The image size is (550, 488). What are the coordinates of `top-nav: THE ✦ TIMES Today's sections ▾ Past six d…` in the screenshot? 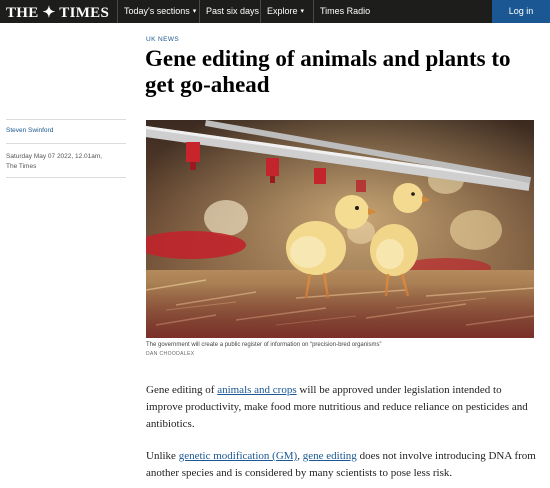 It's located at (275, 11).